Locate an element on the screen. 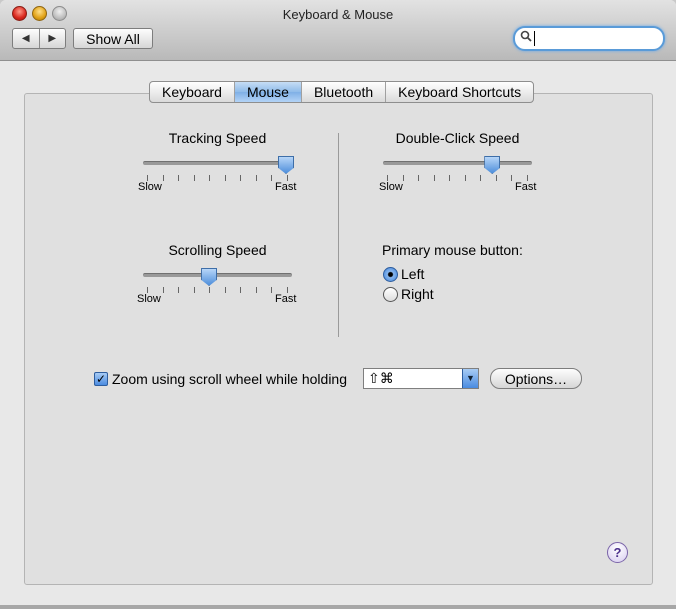 Image resolution: width=676 pixels, height=609 pixels. left-radio-label: Left is located at coordinates (412, 274).